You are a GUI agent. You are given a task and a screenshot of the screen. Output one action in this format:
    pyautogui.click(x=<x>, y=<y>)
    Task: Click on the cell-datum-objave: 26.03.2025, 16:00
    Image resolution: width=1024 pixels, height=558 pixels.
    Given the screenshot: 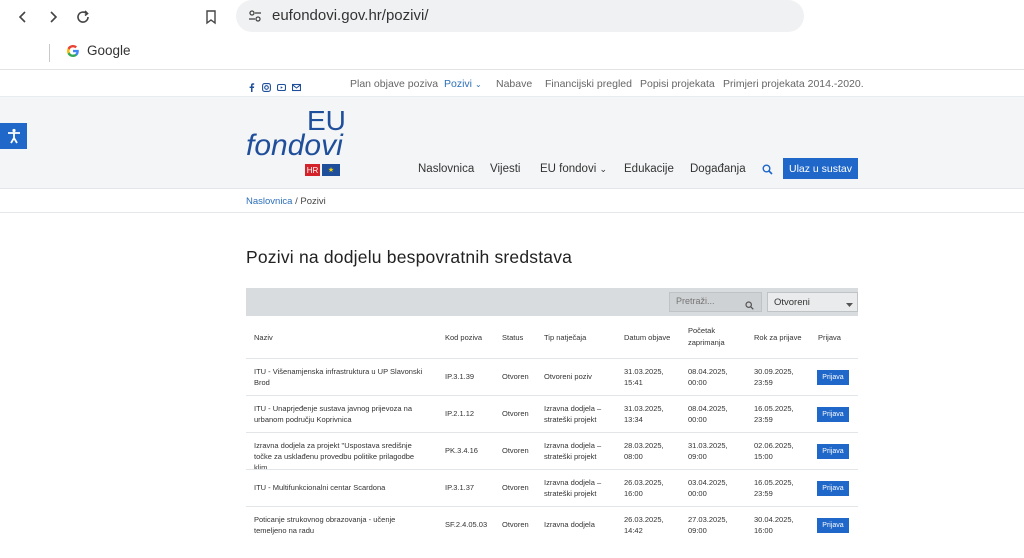 What is the action you would take?
    pyautogui.click(x=644, y=488)
    